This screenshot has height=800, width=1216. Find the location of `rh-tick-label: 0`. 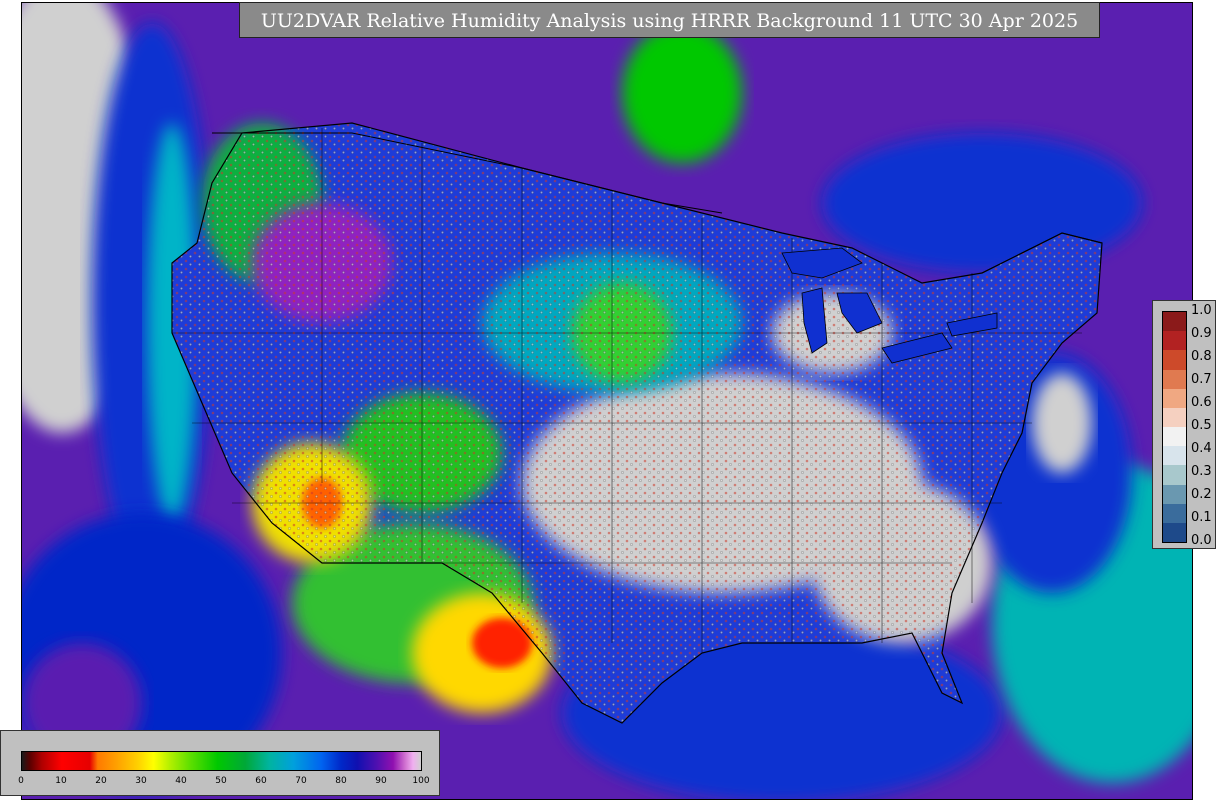

rh-tick-label: 0 is located at coordinates (21, 781).